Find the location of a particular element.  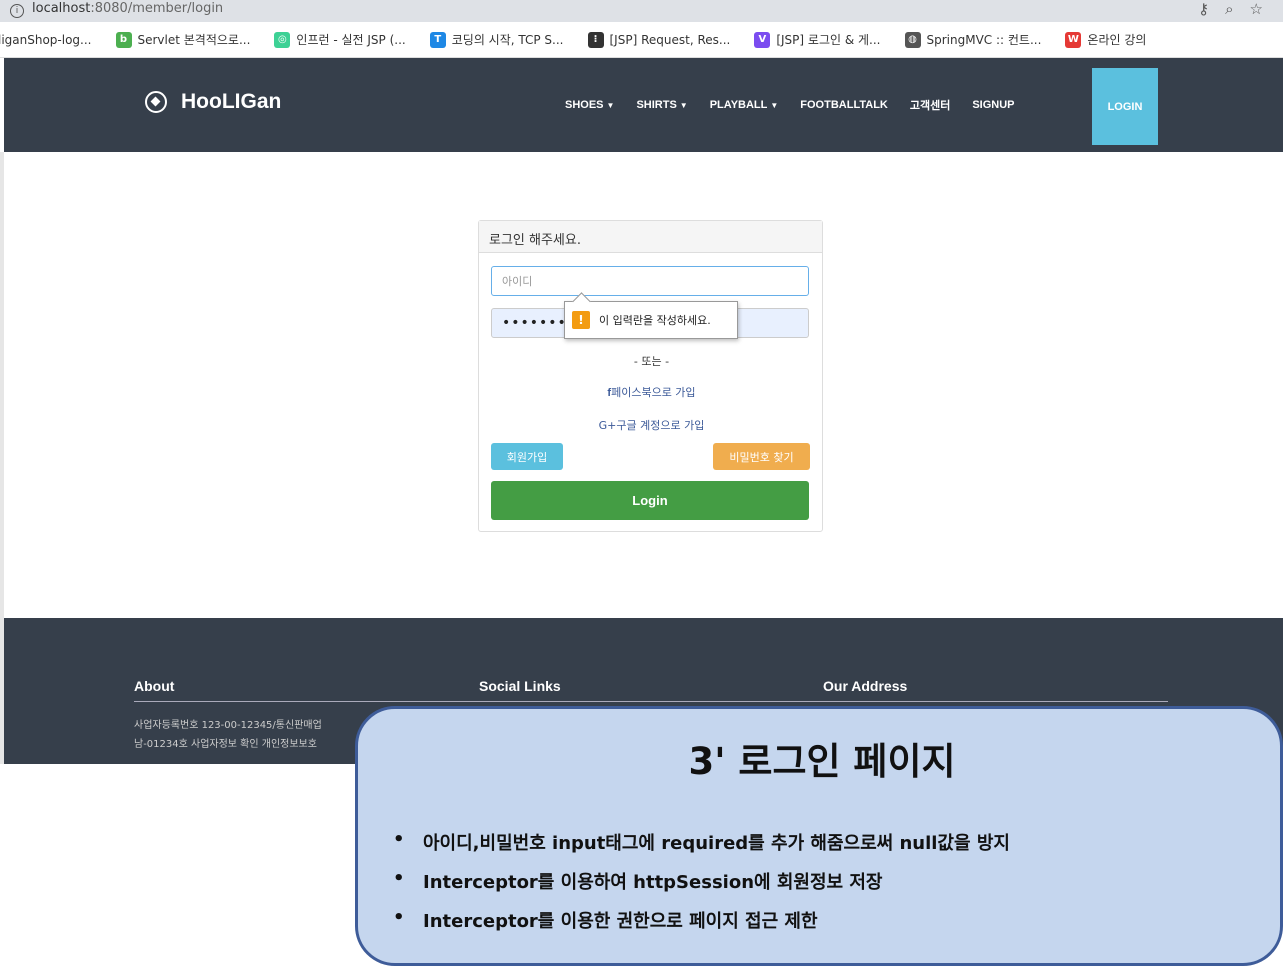

bookmark-label: 온라인 강의 is located at coordinates (1117, 40).